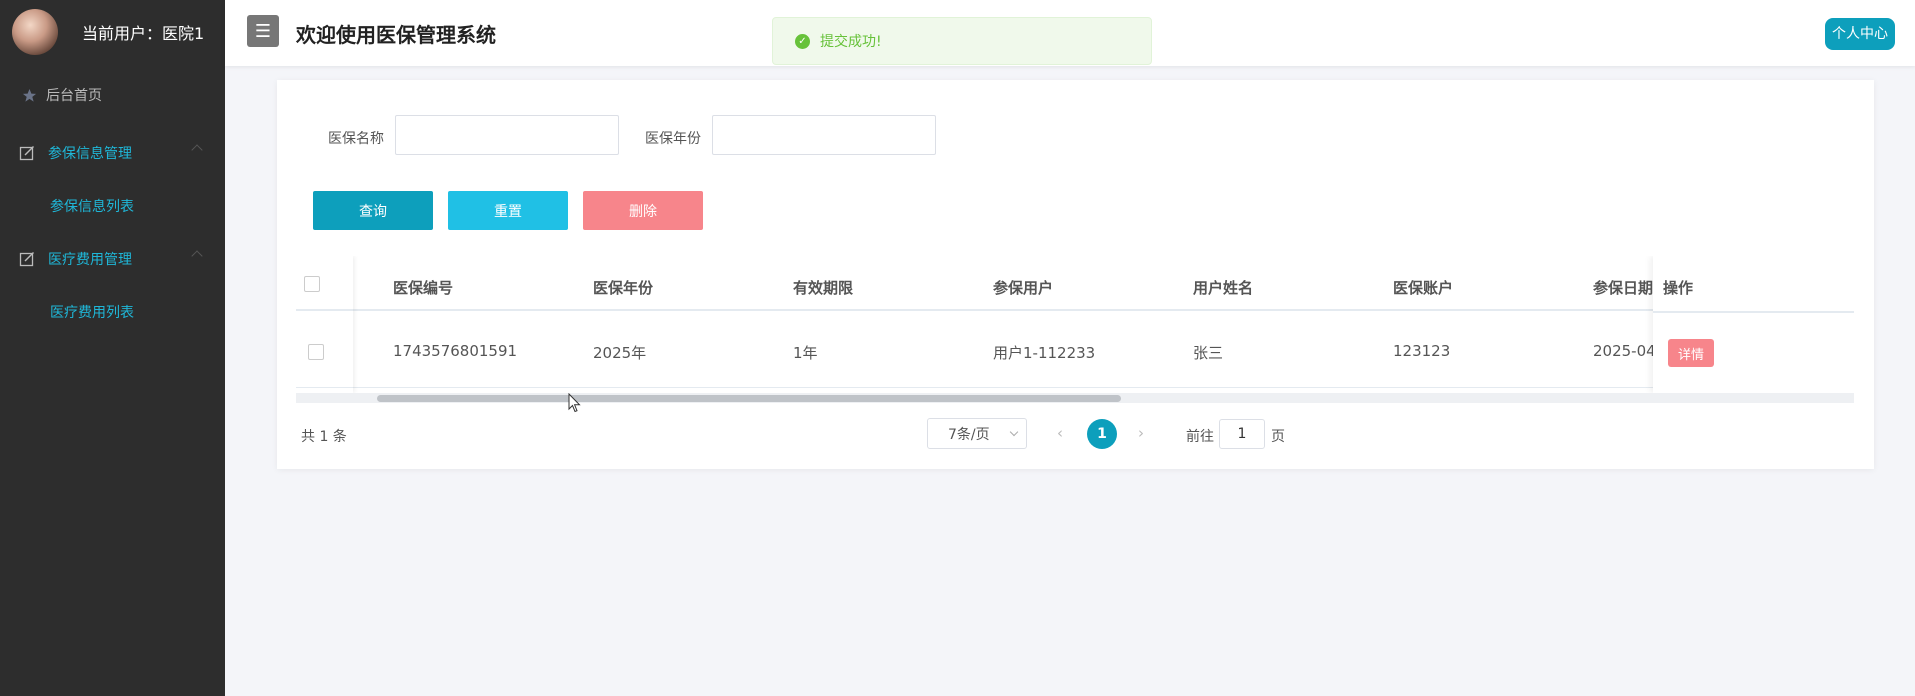 The image size is (1915, 696). I want to click on profile-button: 个人中心, so click(1860, 34).